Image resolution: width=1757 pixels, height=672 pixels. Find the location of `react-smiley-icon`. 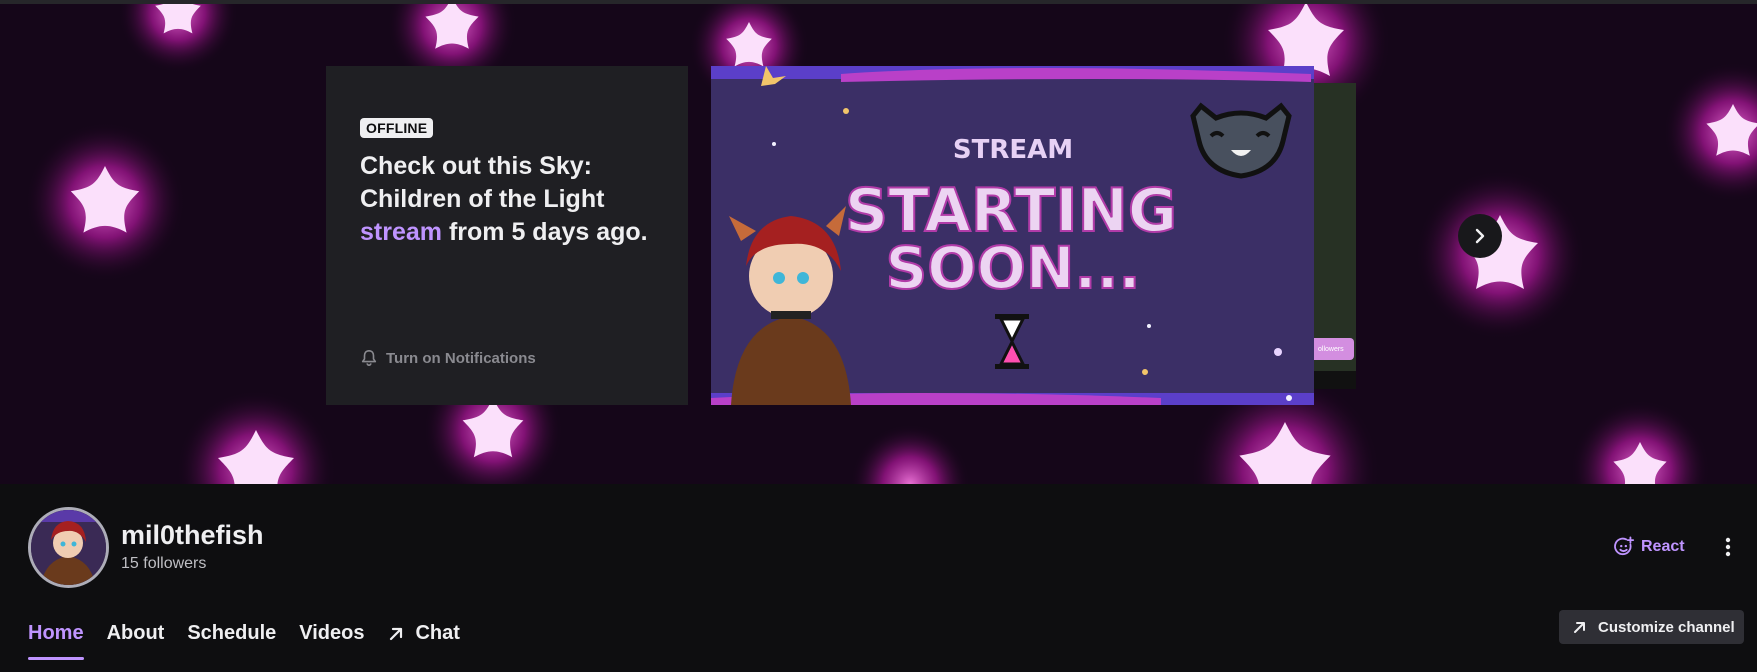

react-smiley-icon is located at coordinates (1624, 546).